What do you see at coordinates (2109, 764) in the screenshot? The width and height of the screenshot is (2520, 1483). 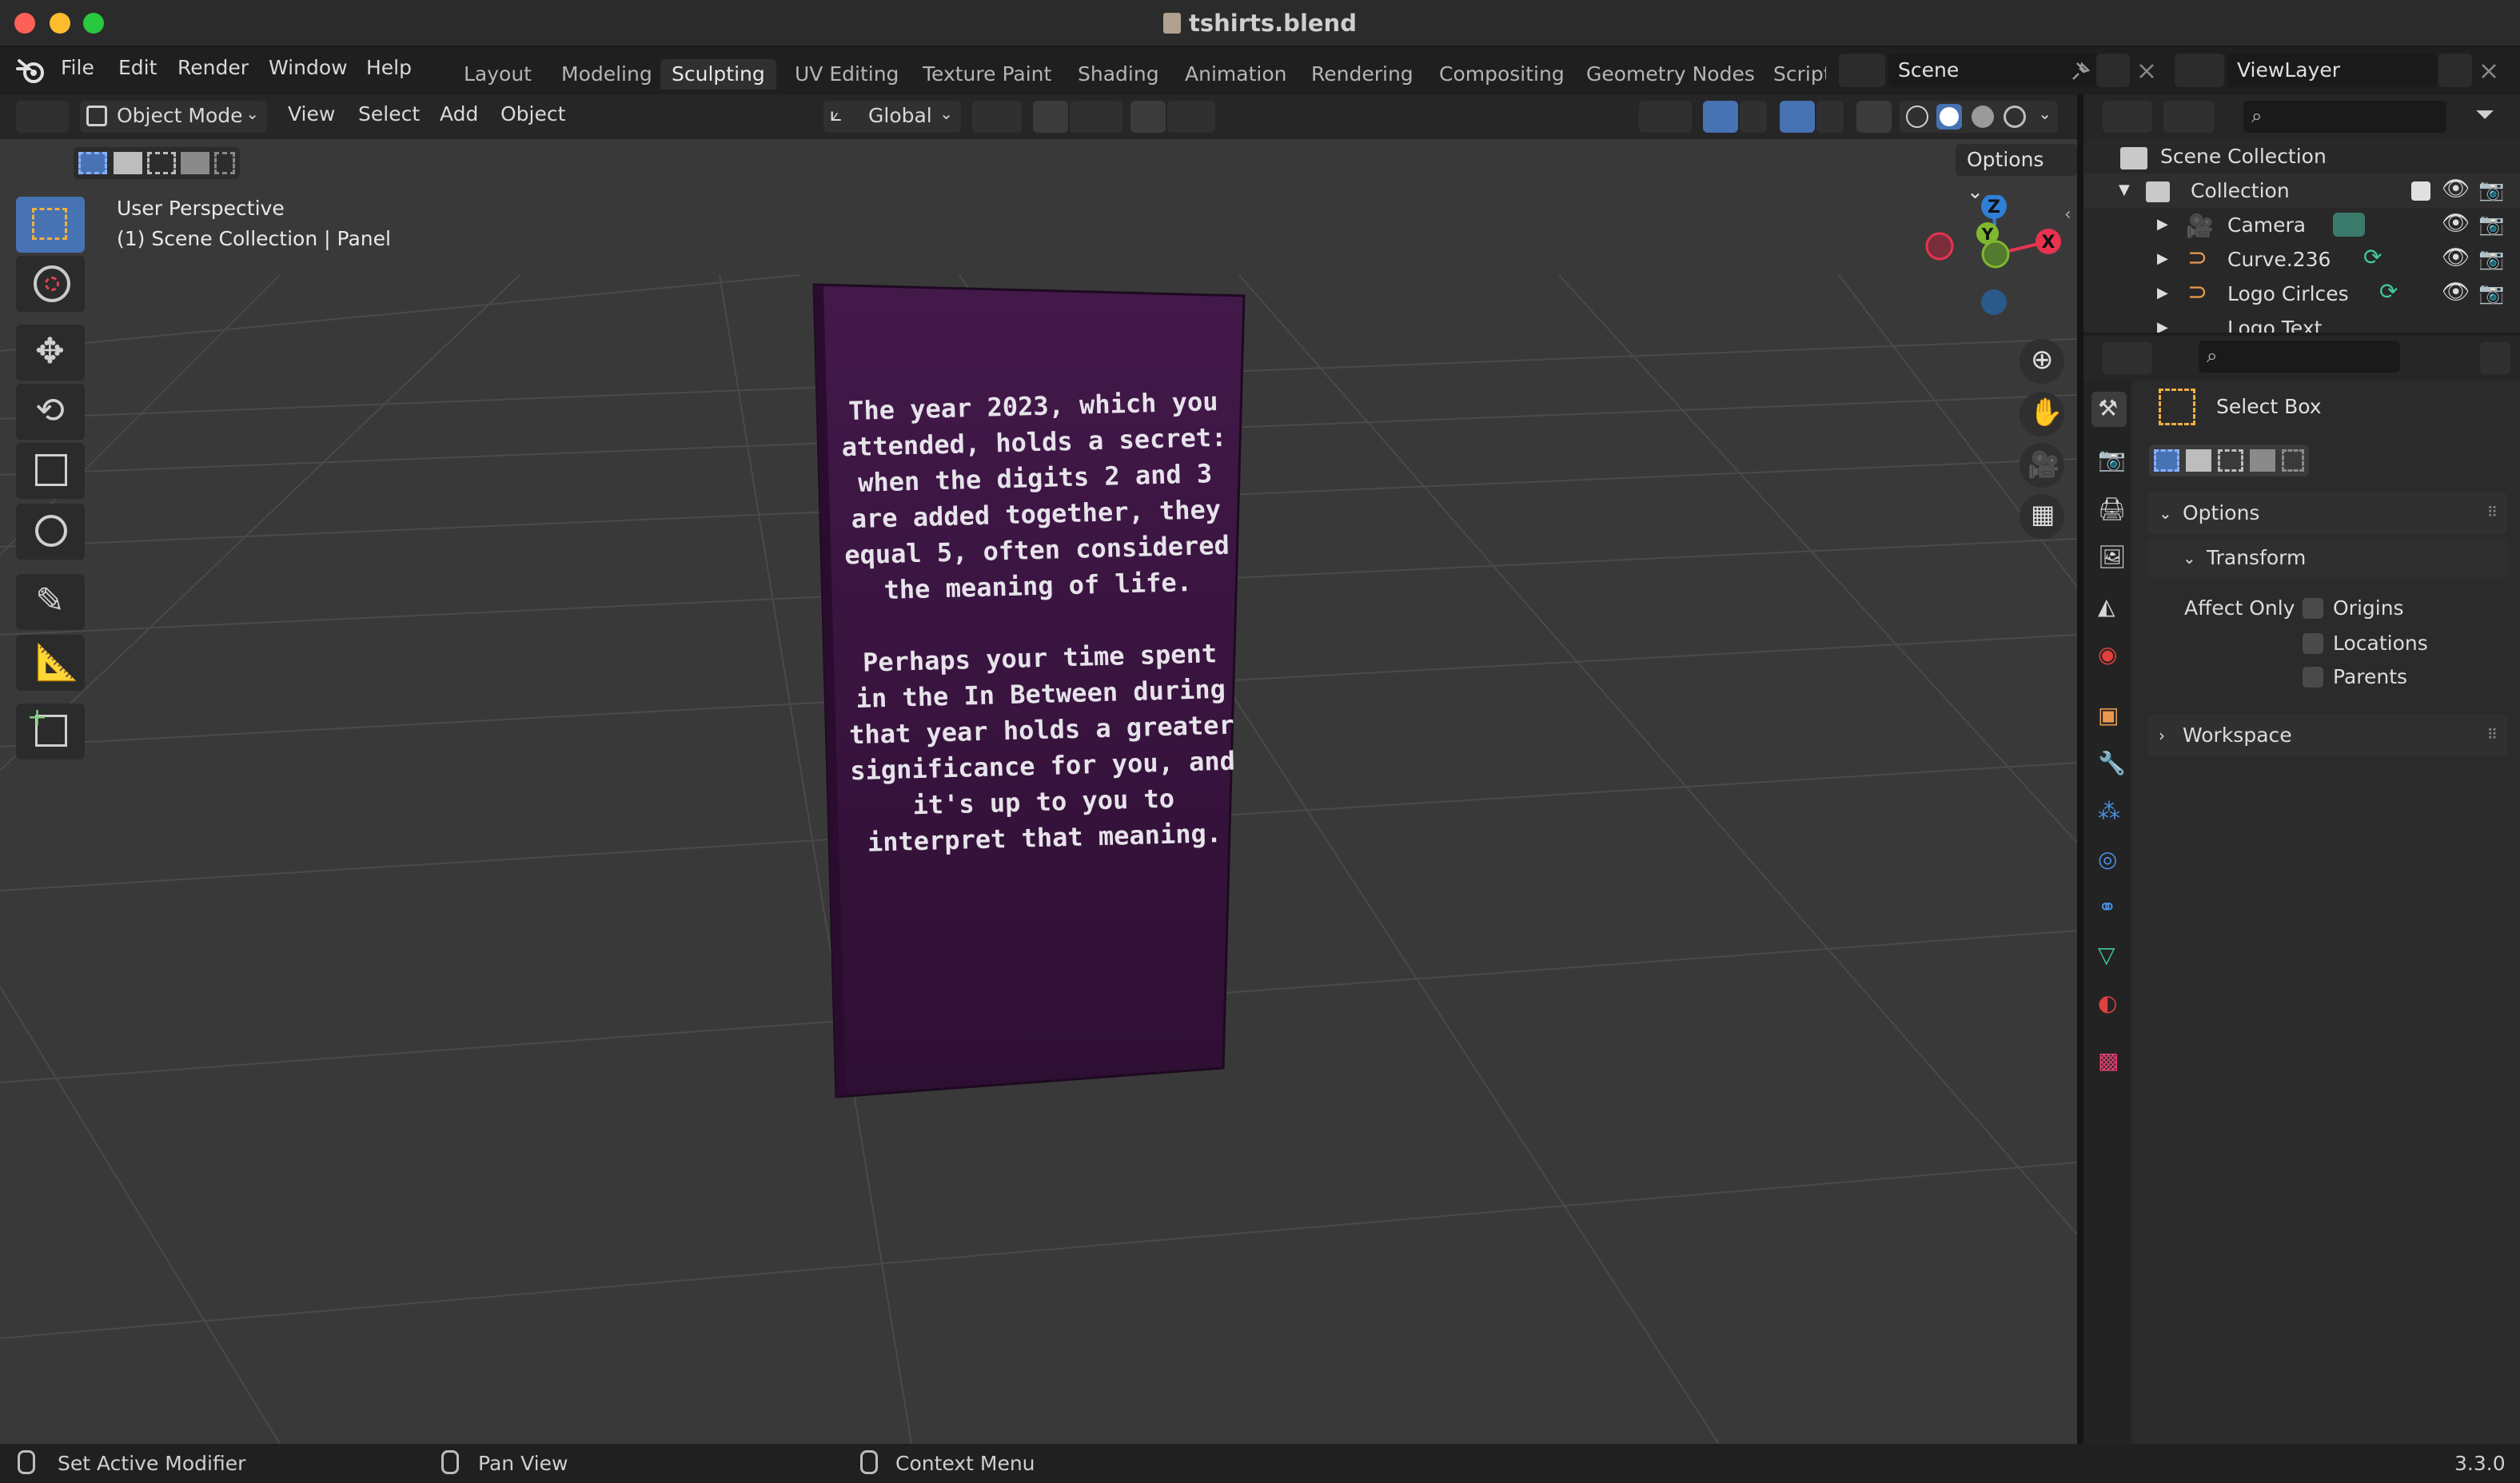 I see `tab-modifiers: 🔧` at bounding box center [2109, 764].